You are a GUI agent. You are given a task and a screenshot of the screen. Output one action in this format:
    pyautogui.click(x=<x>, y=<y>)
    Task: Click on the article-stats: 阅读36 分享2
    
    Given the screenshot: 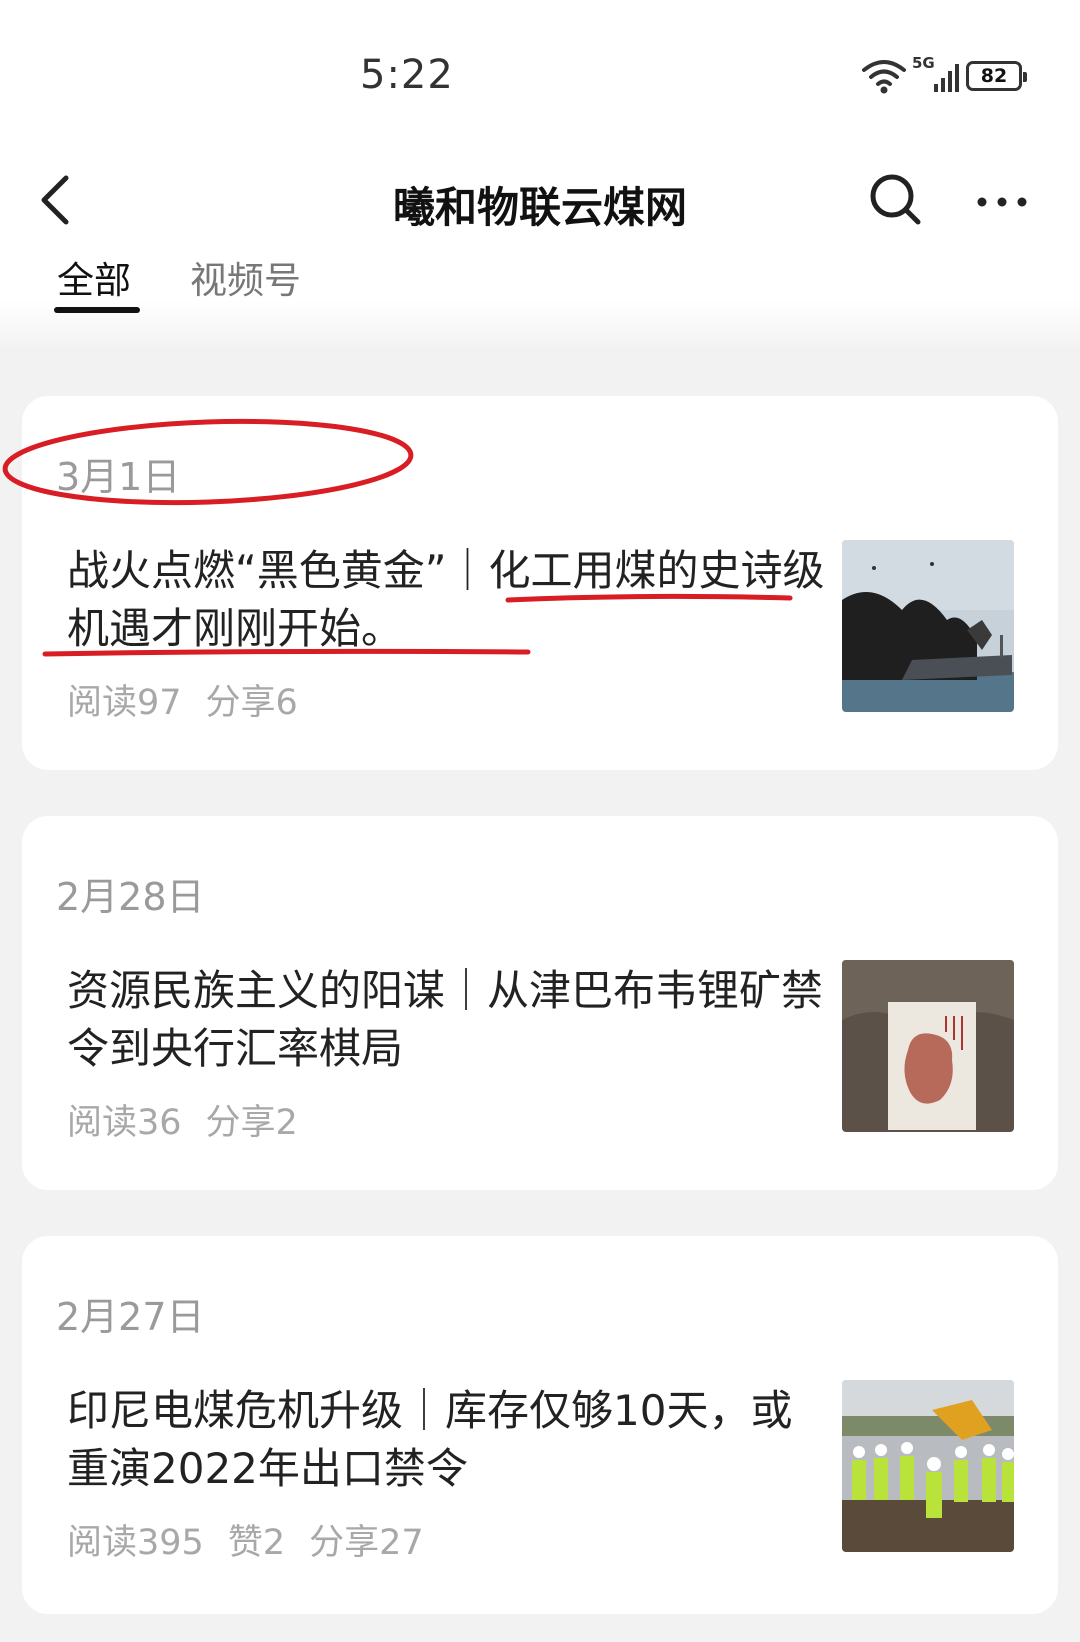 What is the action you would take?
    pyautogui.click(x=194, y=1119)
    